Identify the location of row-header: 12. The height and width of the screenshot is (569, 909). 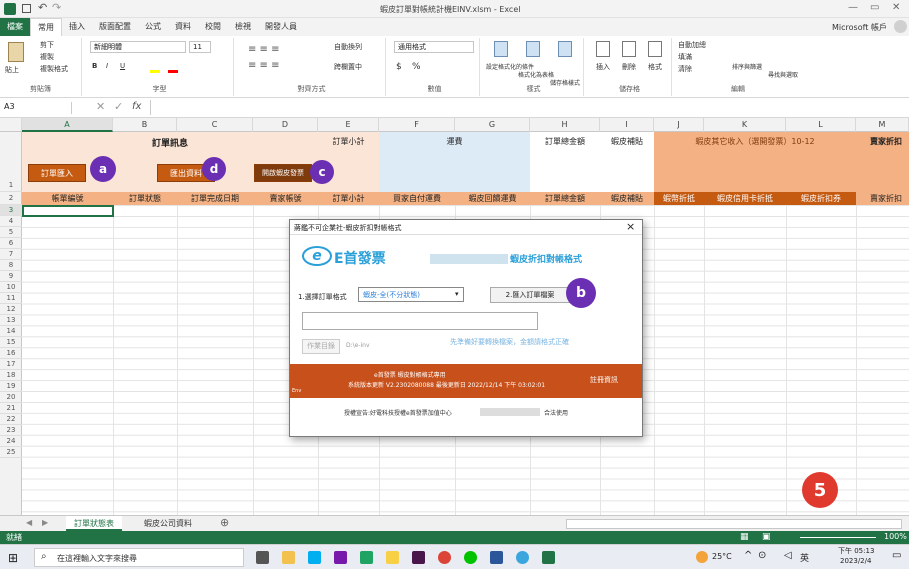
(11, 309).